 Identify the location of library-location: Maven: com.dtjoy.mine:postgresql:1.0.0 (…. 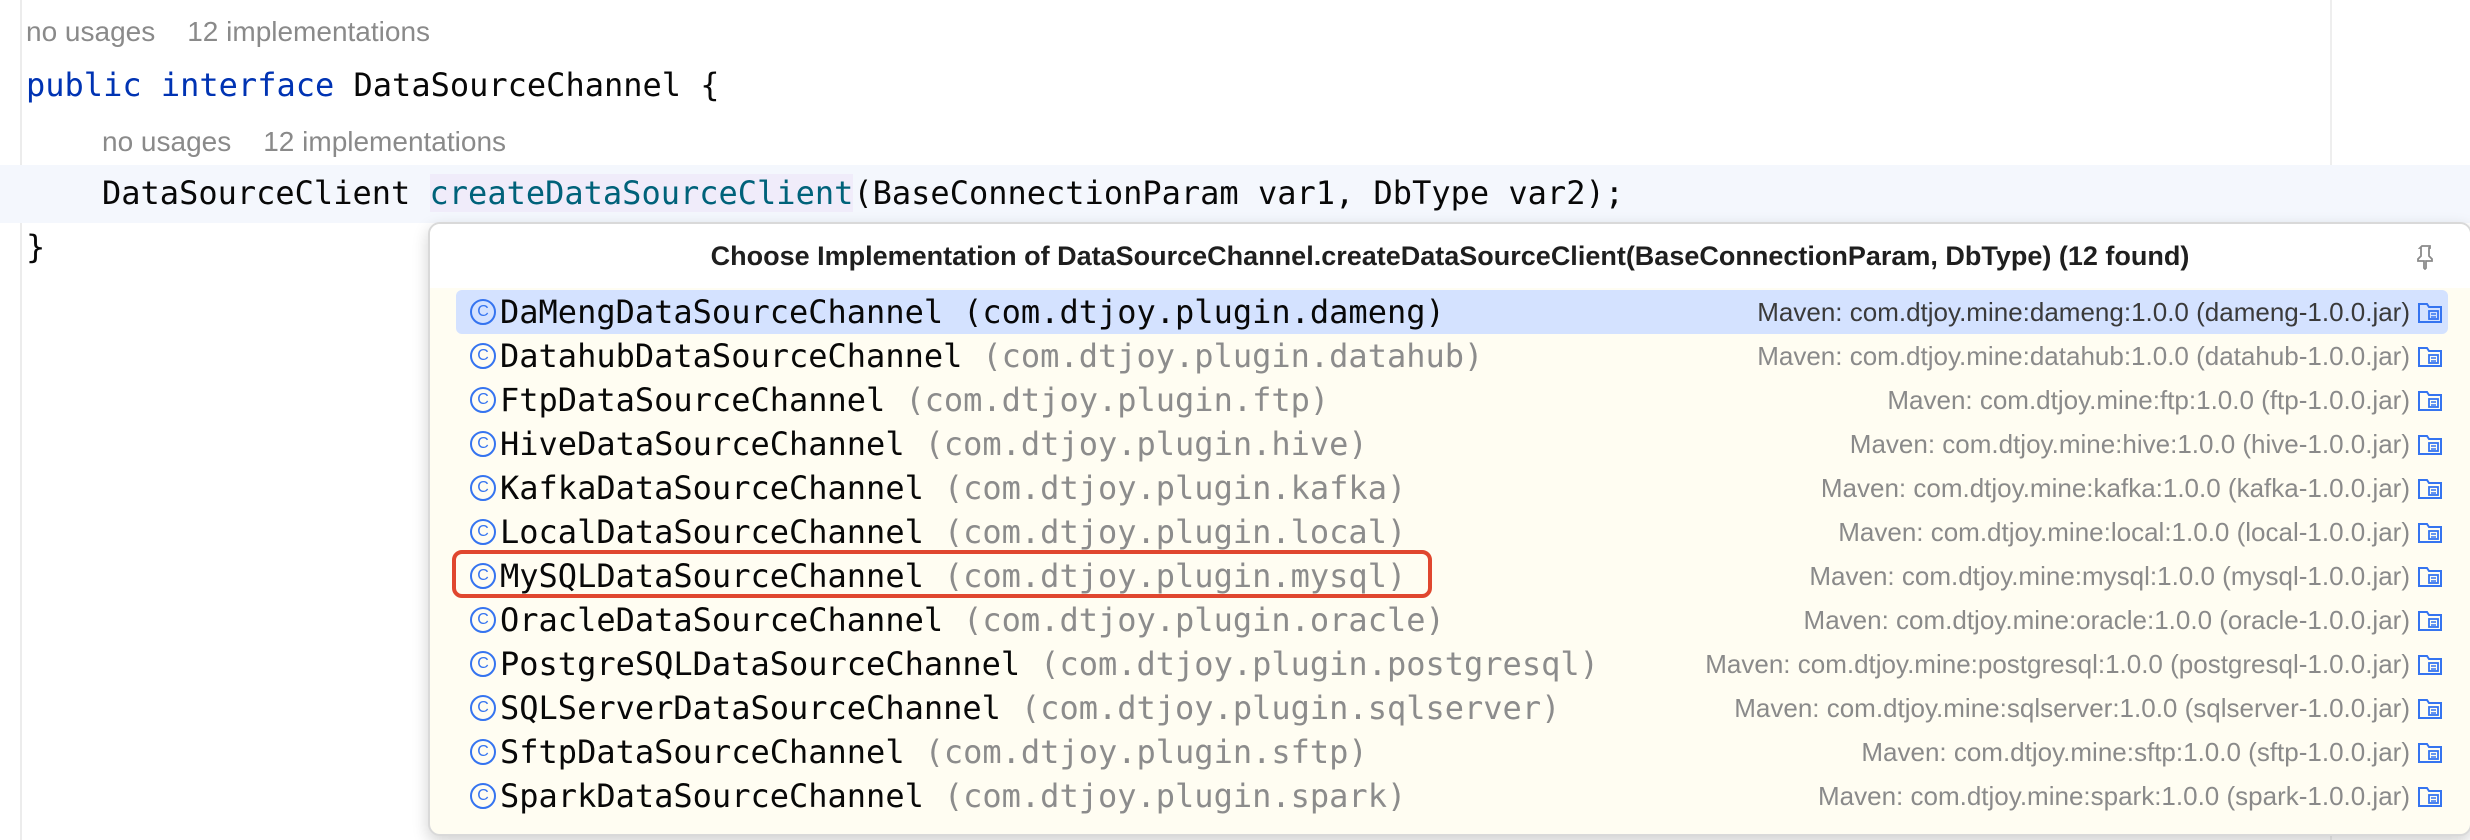
(2057, 663).